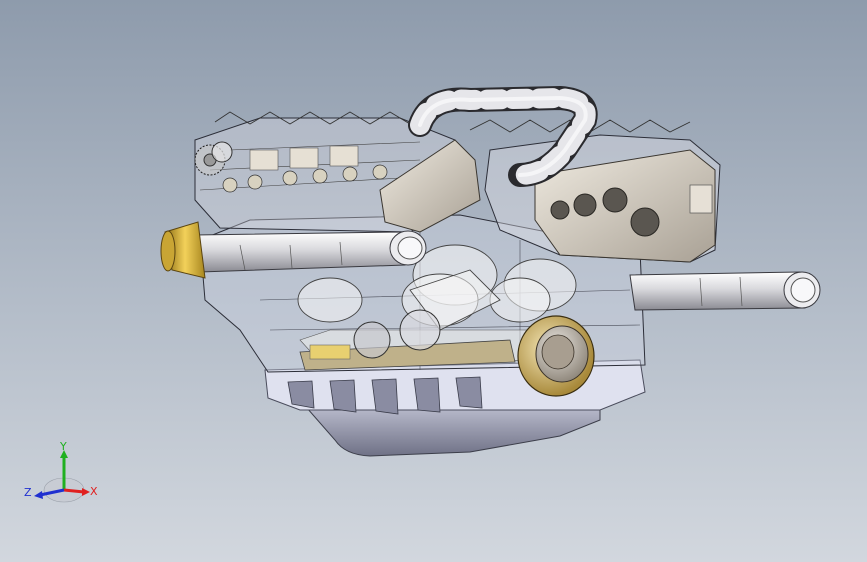 The image size is (867, 562). I want to click on z-axis-label: Z, so click(28, 492).